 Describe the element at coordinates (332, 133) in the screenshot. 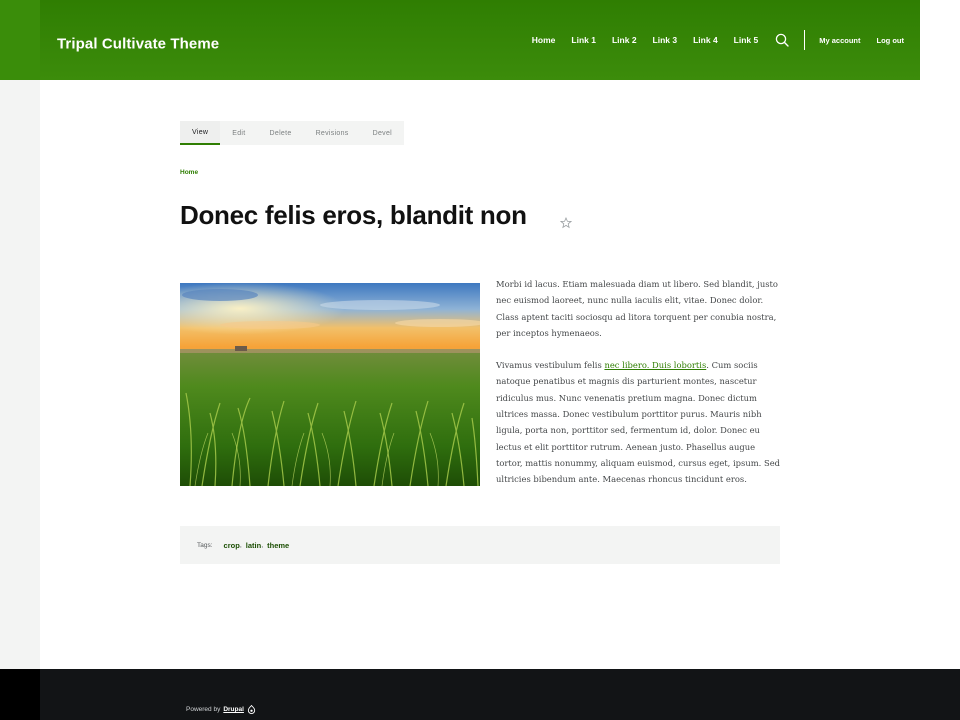

I see `tab-revisions: Revisions` at that location.